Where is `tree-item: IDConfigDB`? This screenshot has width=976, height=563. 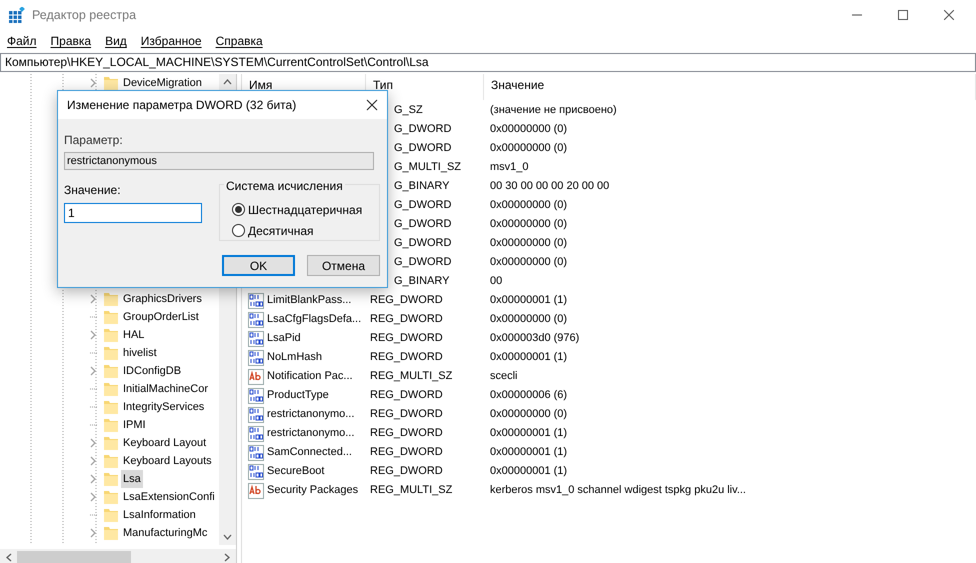
tree-item: IDConfigDB is located at coordinates (152, 371).